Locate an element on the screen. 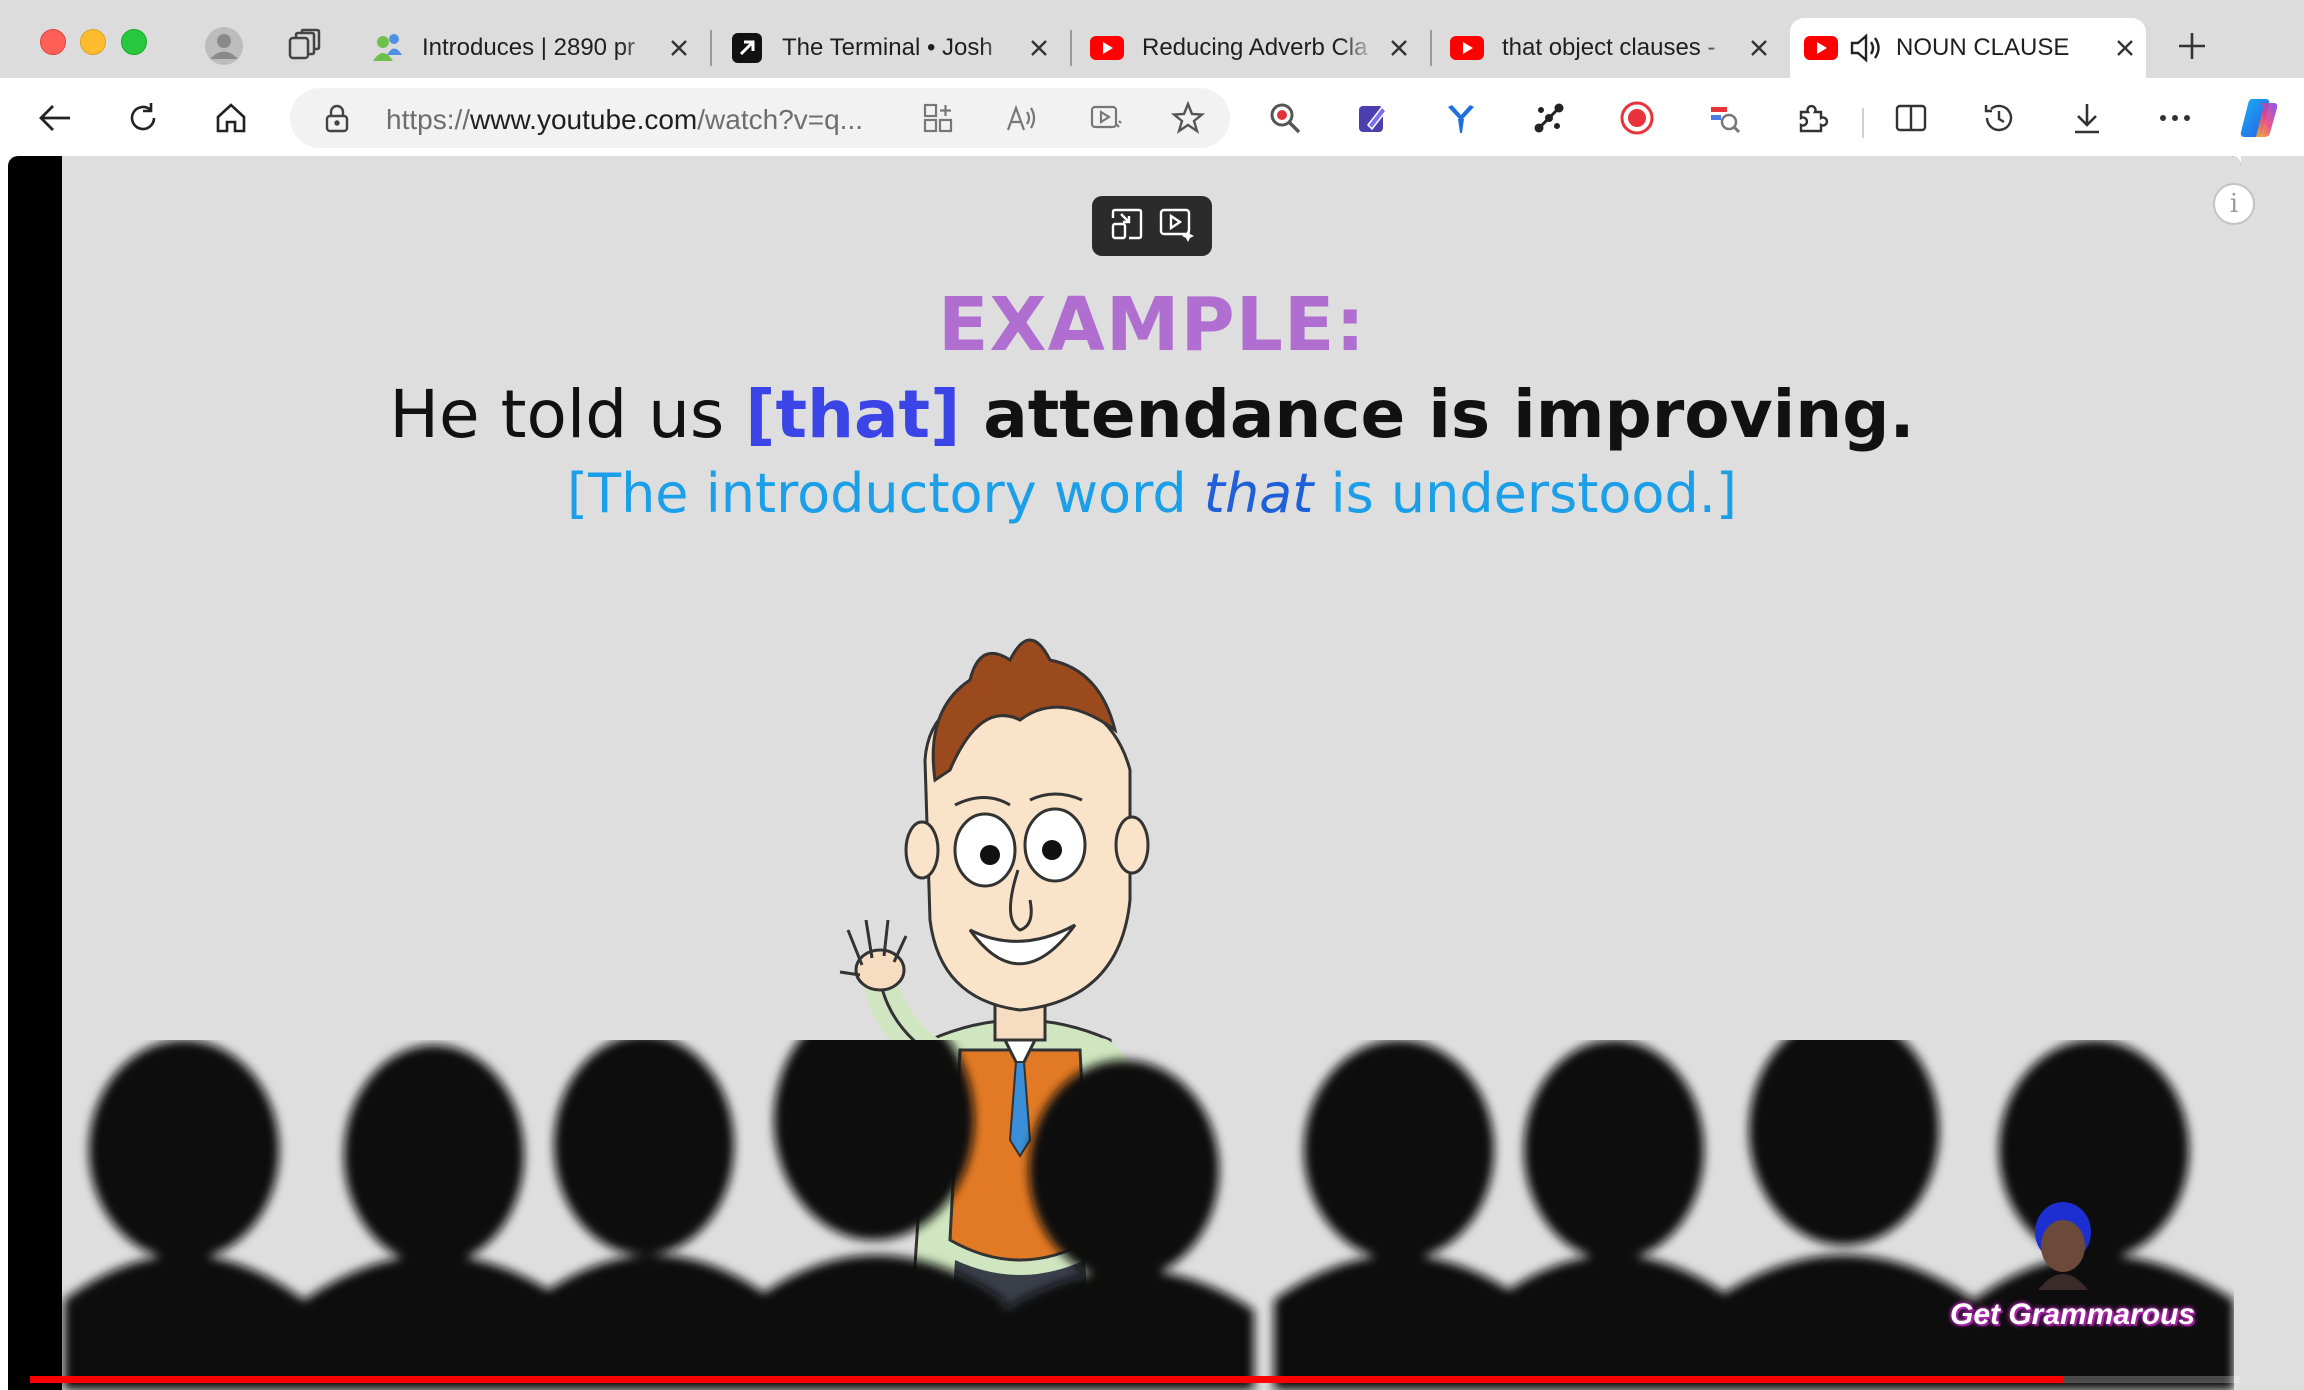 Image resolution: width=2304 pixels, height=1390 pixels. pen-extension-icon is located at coordinates (1373, 118).